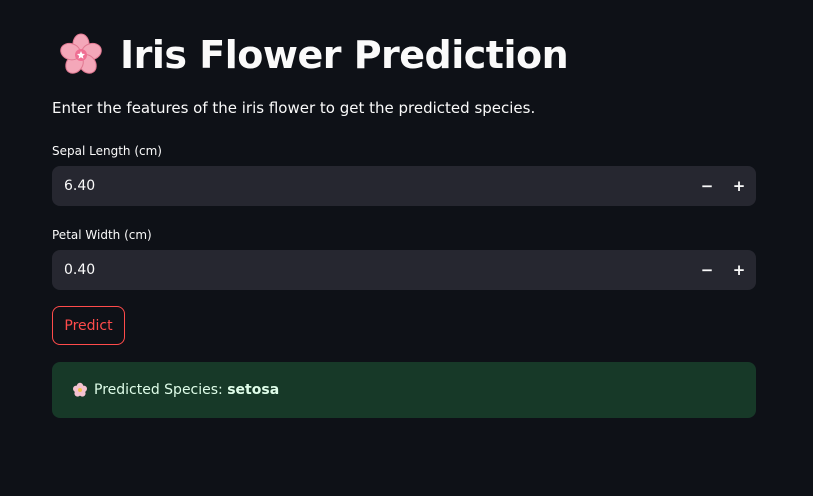  Describe the element at coordinates (707, 270) in the screenshot. I see `petal-width-decrement-button: −` at that location.